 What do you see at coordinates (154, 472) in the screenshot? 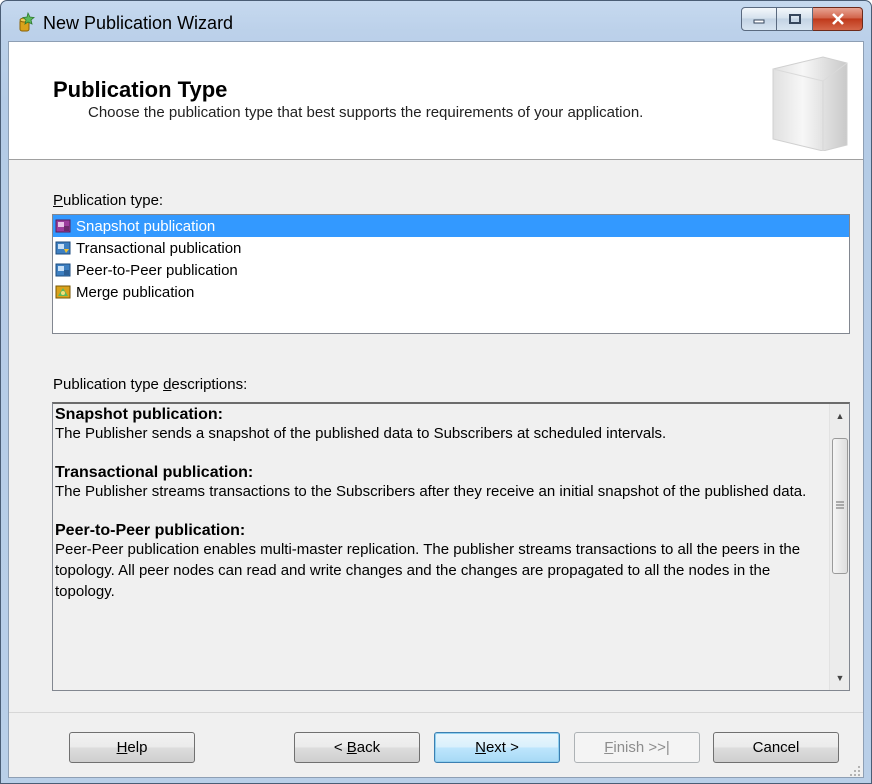
I see `description-title: Transactional publication:` at bounding box center [154, 472].